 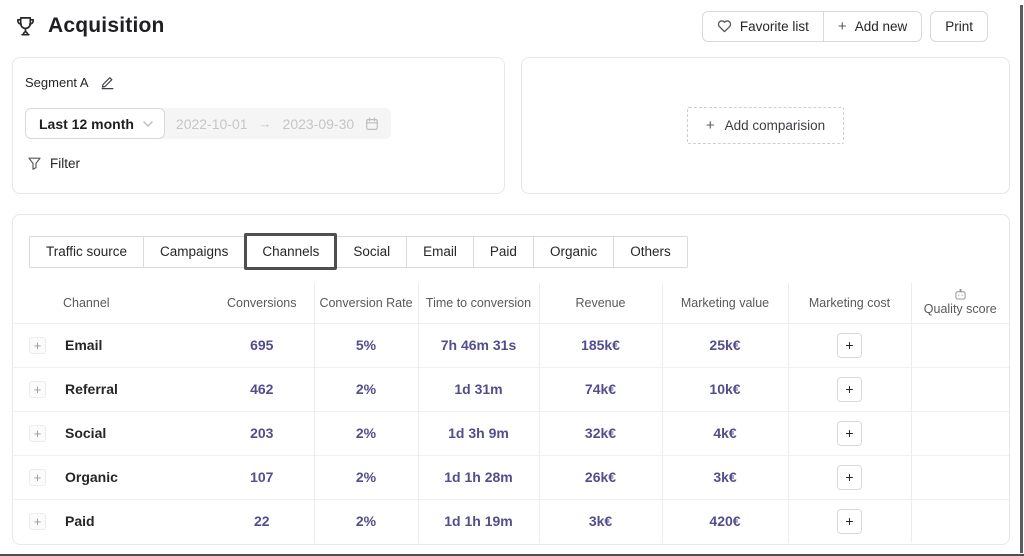 What do you see at coordinates (365, 345) in the screenshot?
I see `conversion-rate-value: 5%` at bounding box center [365, 345].